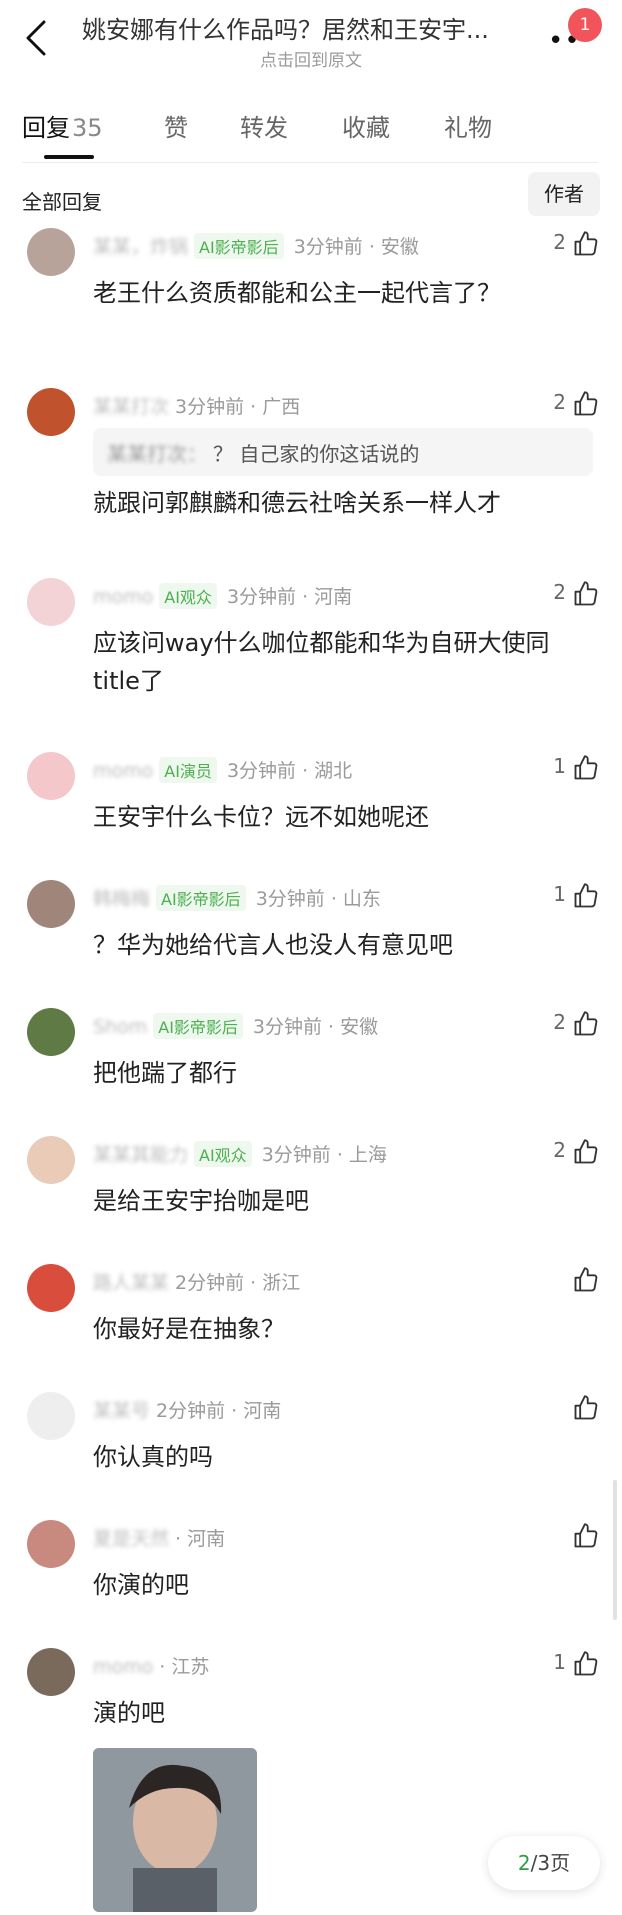 Image resolution: width=622 pixels, height=1915 pixels. What do you see at coordinates (176, 125) in the screenshot?
I see `tab-likes: 赞` at bounding box center [176, 125].